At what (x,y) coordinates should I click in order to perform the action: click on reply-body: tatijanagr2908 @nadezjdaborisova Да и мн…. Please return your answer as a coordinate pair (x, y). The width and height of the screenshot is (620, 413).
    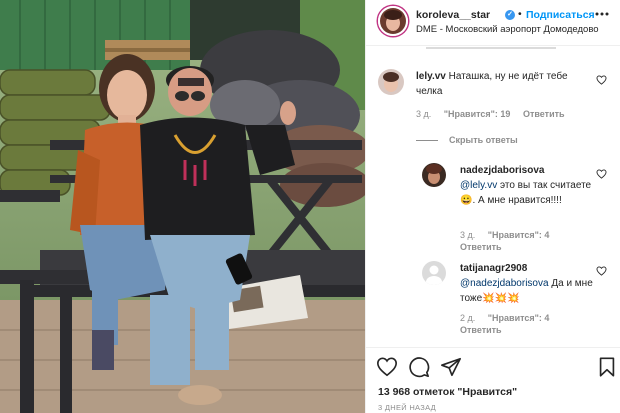
    Looking at the image, I should click on (527, 283).